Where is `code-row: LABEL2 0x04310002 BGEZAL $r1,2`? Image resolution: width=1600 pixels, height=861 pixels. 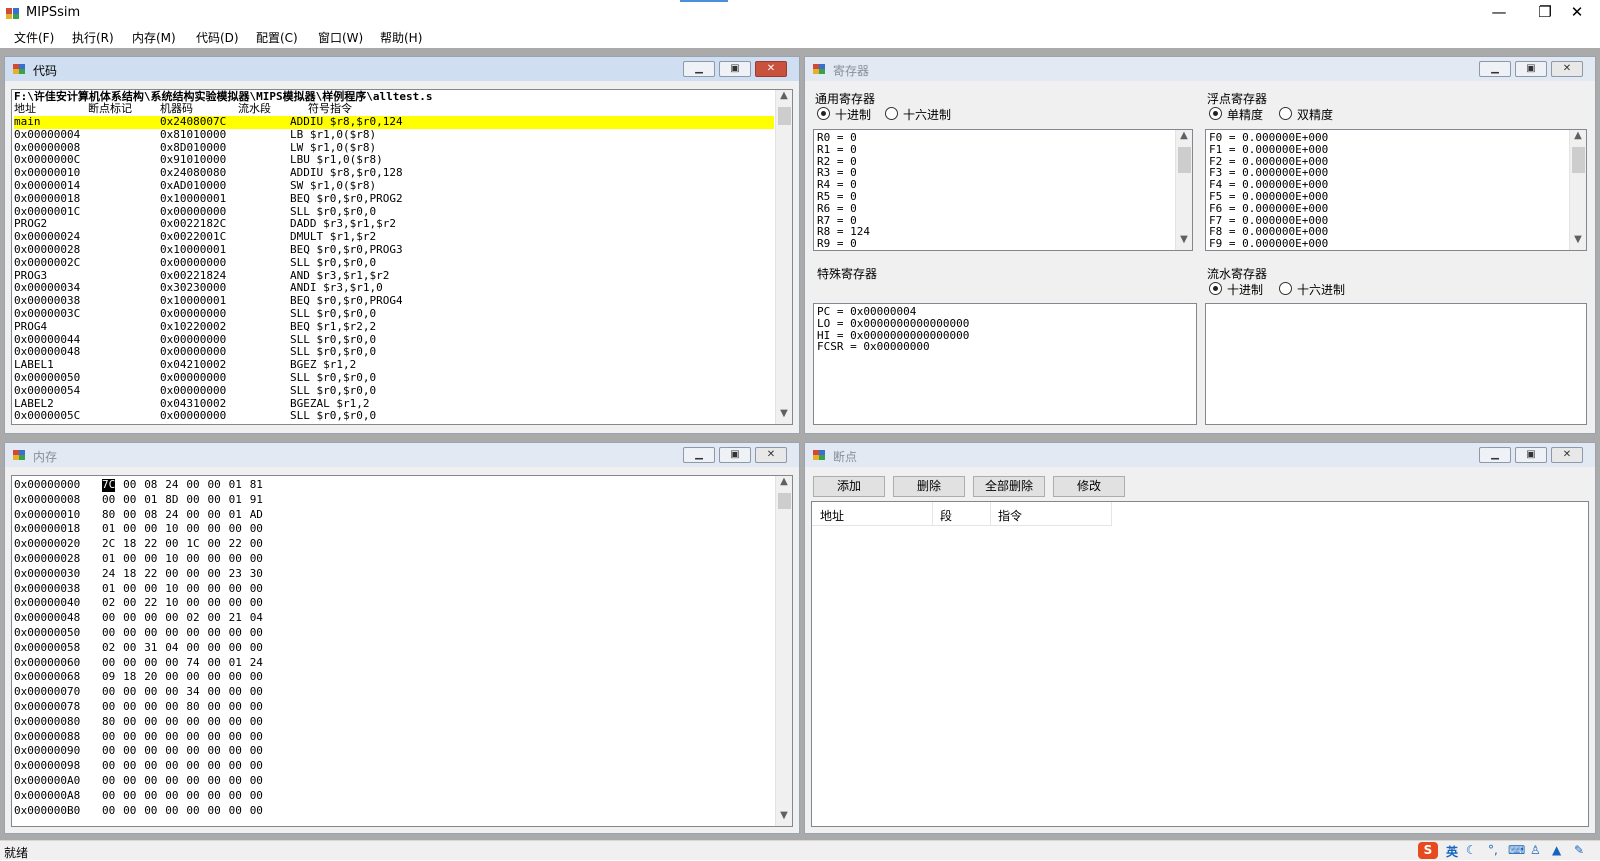
code-row: LABEL2 0x04310002 BGEZAL $r1,2 is located at coordinates (394, 404).